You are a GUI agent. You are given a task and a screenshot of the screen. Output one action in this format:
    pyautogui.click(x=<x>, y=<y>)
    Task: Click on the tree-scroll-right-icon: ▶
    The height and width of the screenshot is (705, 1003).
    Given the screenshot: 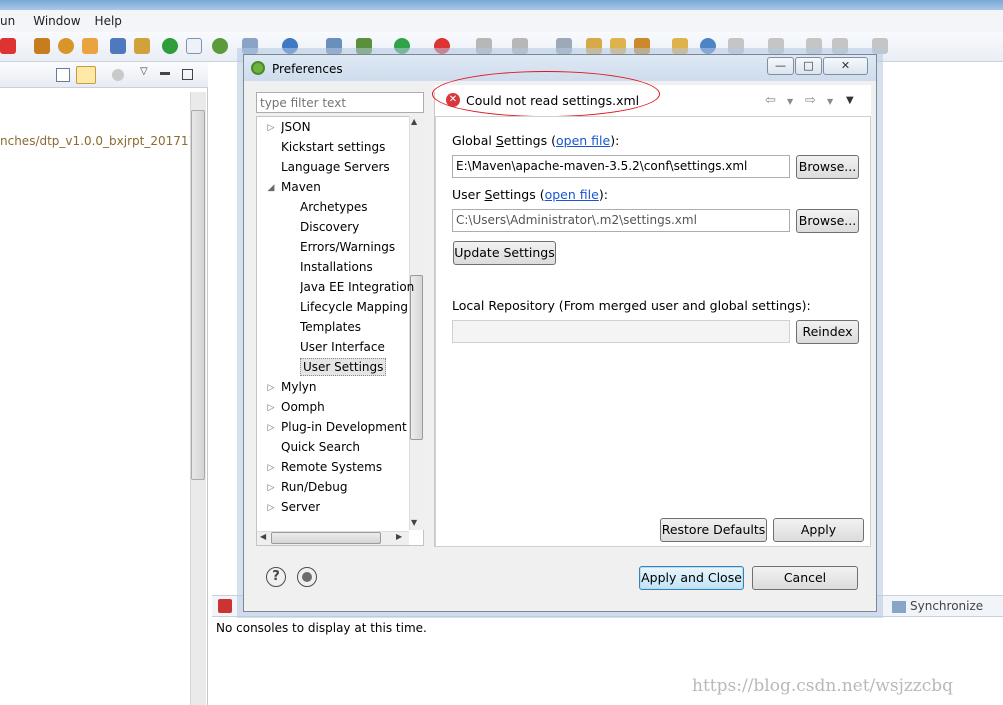 What is the action you would take?
    pyautogui.click(x=399, y=536)
    